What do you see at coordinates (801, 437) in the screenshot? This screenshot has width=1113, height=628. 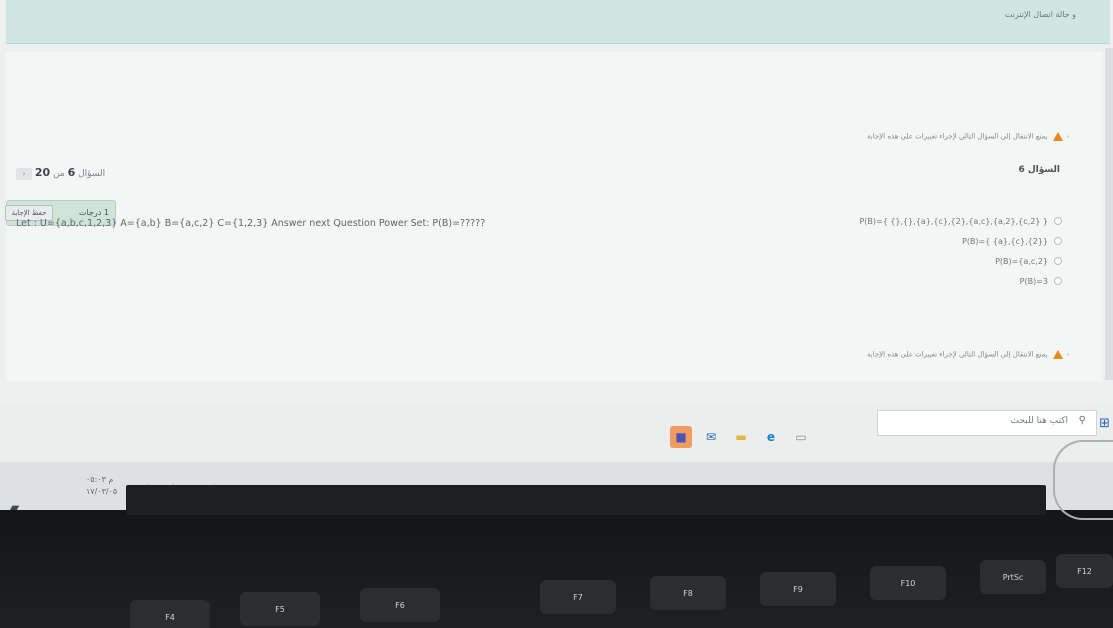 I see `task-view-icon: ▭` at bounding box center [801, 437].